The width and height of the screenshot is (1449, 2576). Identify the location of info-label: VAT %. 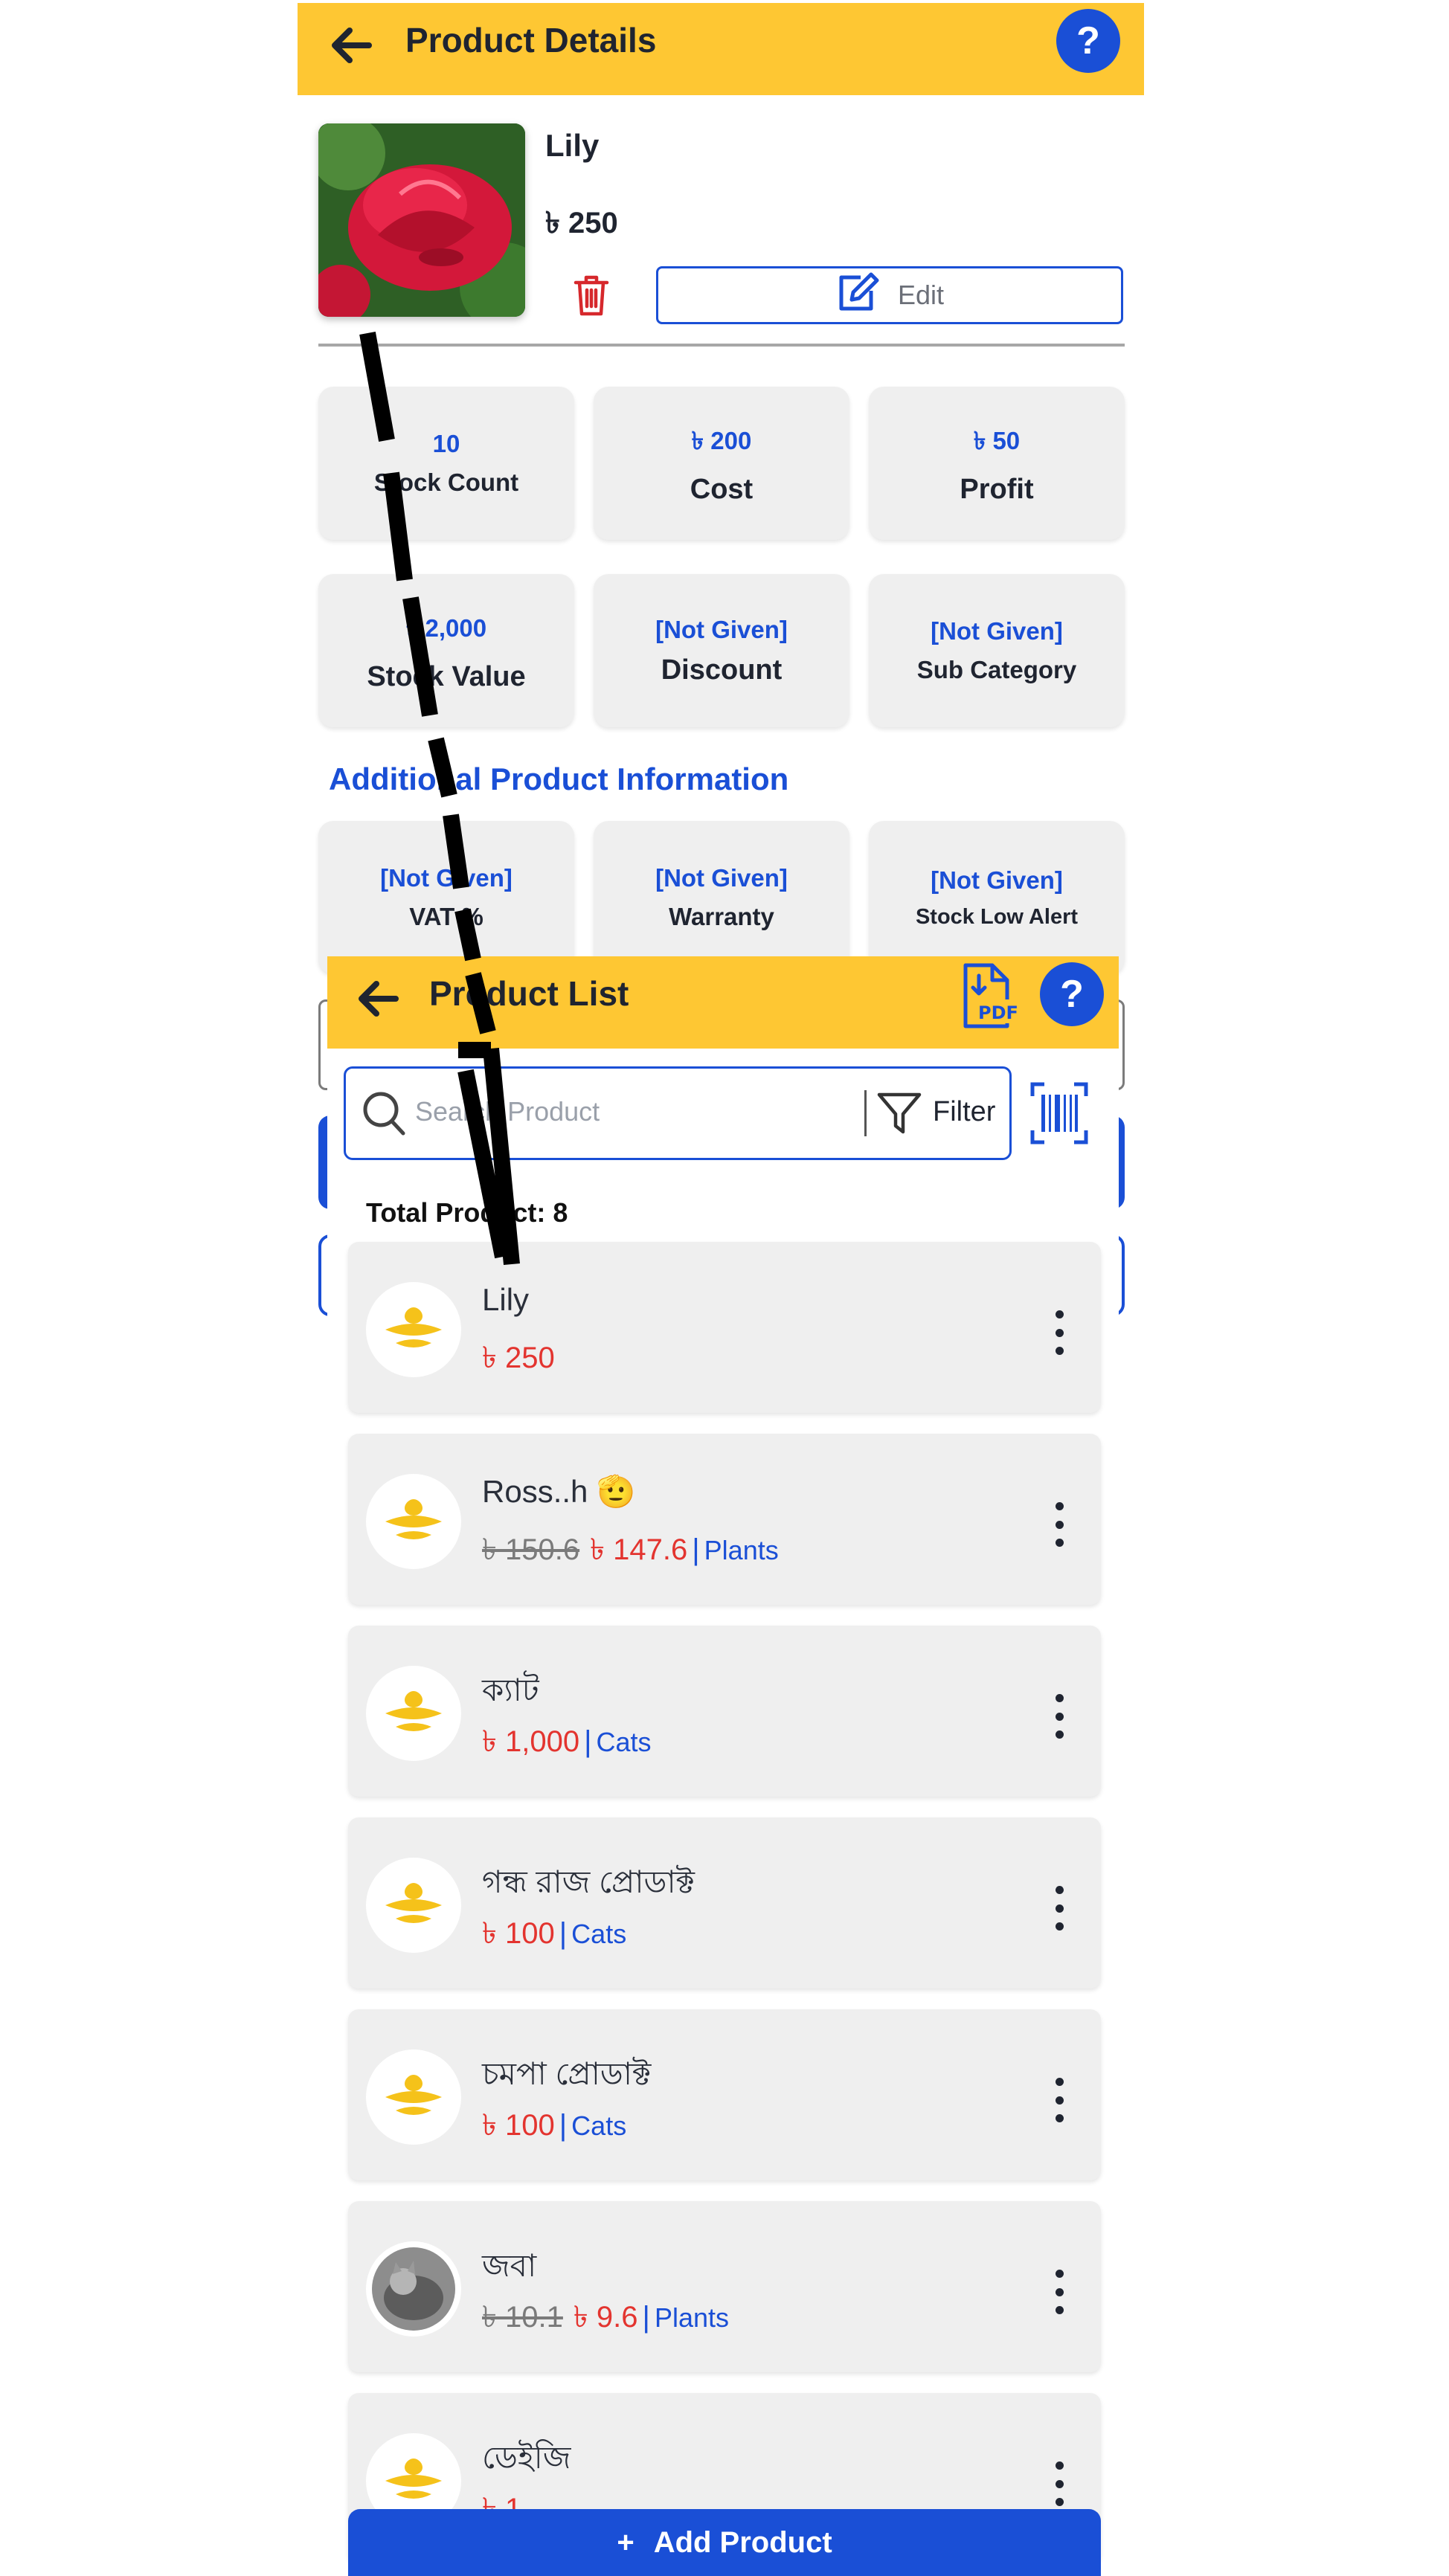
(446, 916).